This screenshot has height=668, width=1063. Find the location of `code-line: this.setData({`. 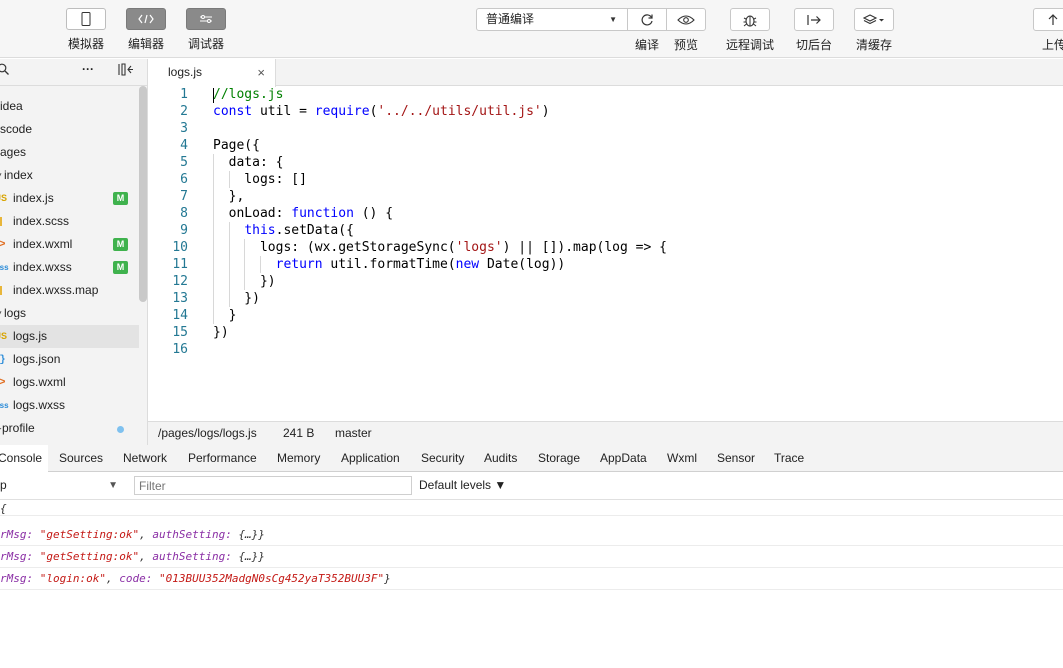

code-line: this.setData({ is located at coordinates (283, 230).